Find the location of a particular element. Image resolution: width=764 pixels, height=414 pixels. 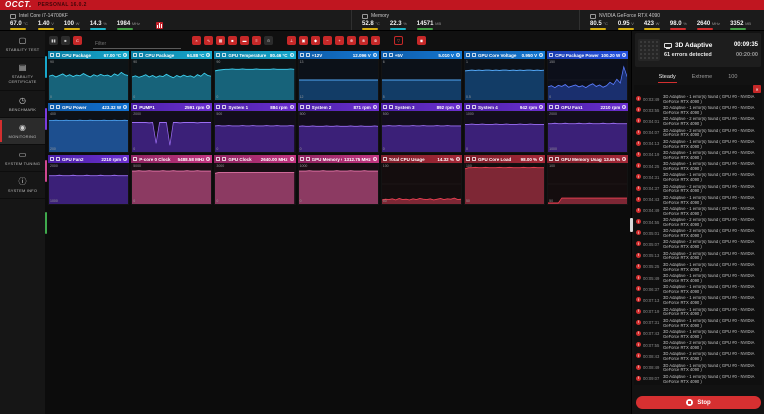

filter-input is located at coordinates (137, 44).